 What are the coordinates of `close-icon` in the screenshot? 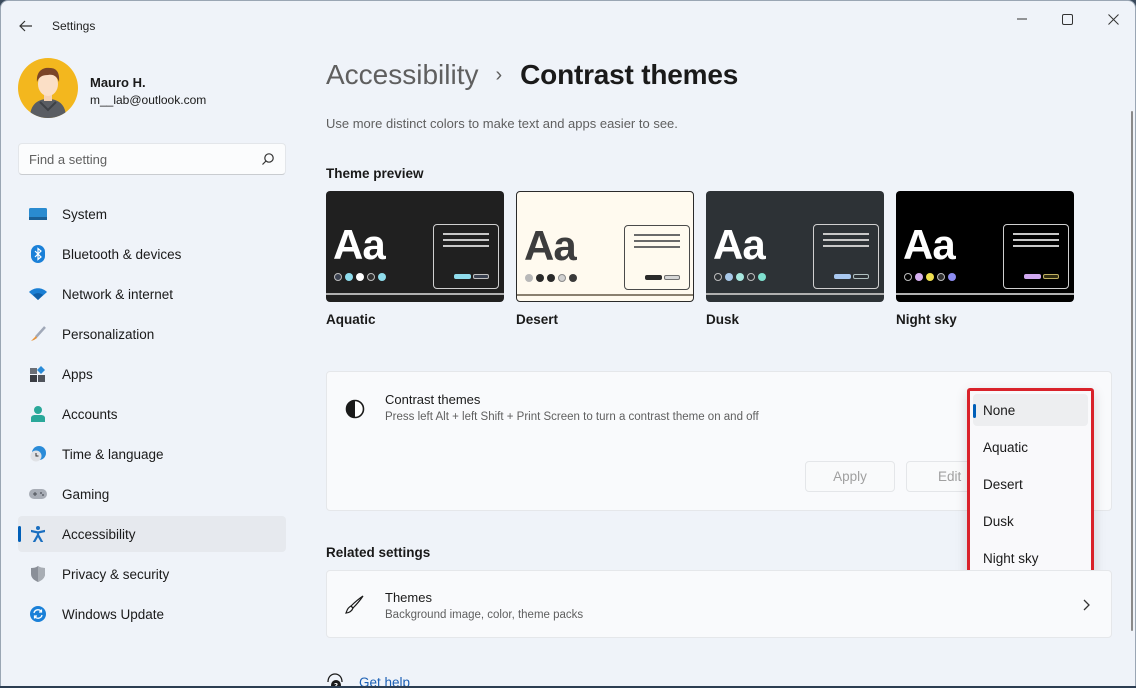 It's located at (1113, 19).